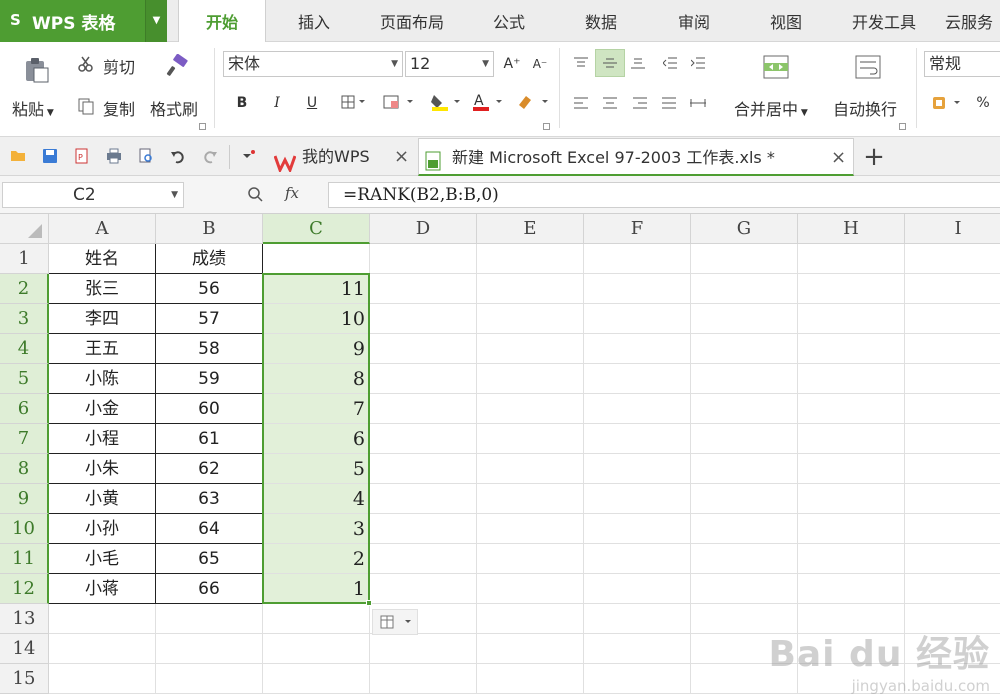 The height and width of the screenshot is (697, 1000). I want to click on cell-c3: 10, so click(316, 319).